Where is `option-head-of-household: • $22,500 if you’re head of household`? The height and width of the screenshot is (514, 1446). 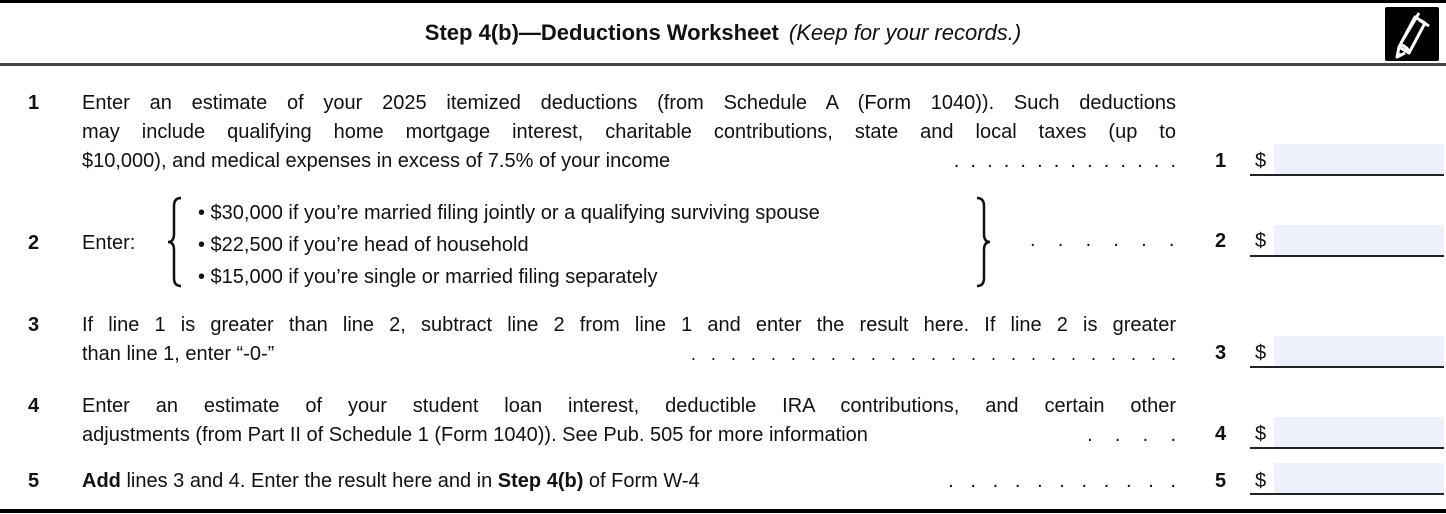 option-head-of-household: • $22,500 if you’re head of household is located at coordinates (363, 245).